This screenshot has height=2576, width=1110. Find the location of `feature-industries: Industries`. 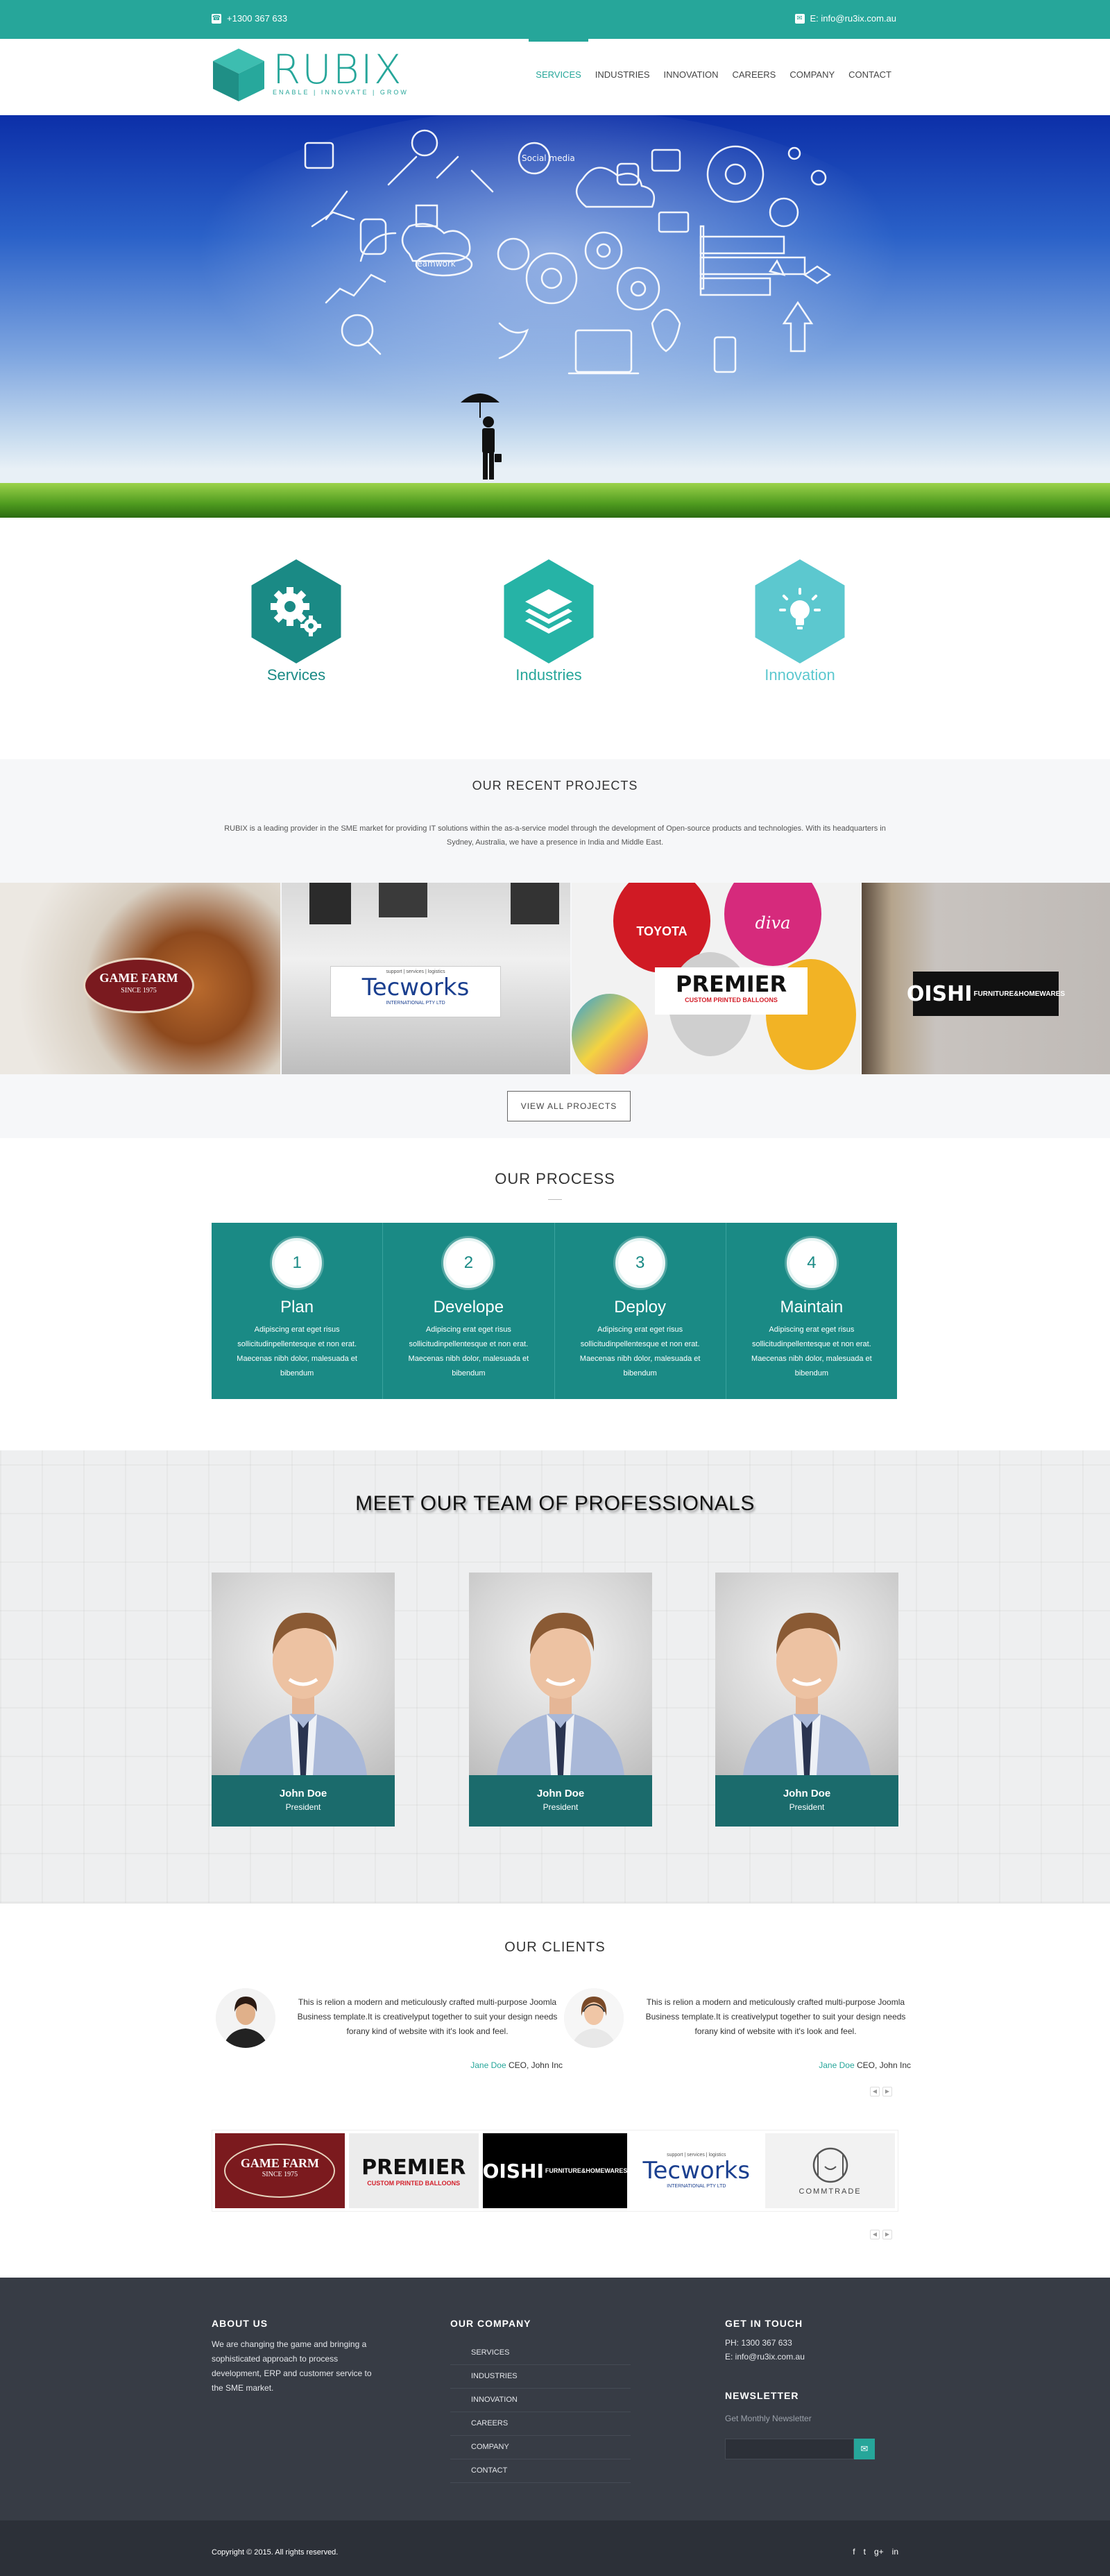

feature-industries: Industries is located at coordinates (548, 622).